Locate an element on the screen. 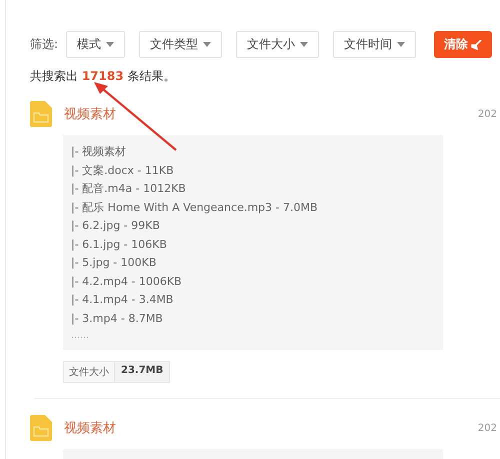 The height and width of the screenshot is (459, 500). filter-label: 筛选: is located at coordinates (44, 44).